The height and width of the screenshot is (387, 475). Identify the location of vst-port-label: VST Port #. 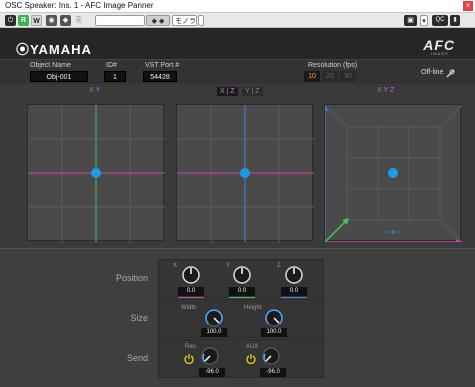
(162, 65).